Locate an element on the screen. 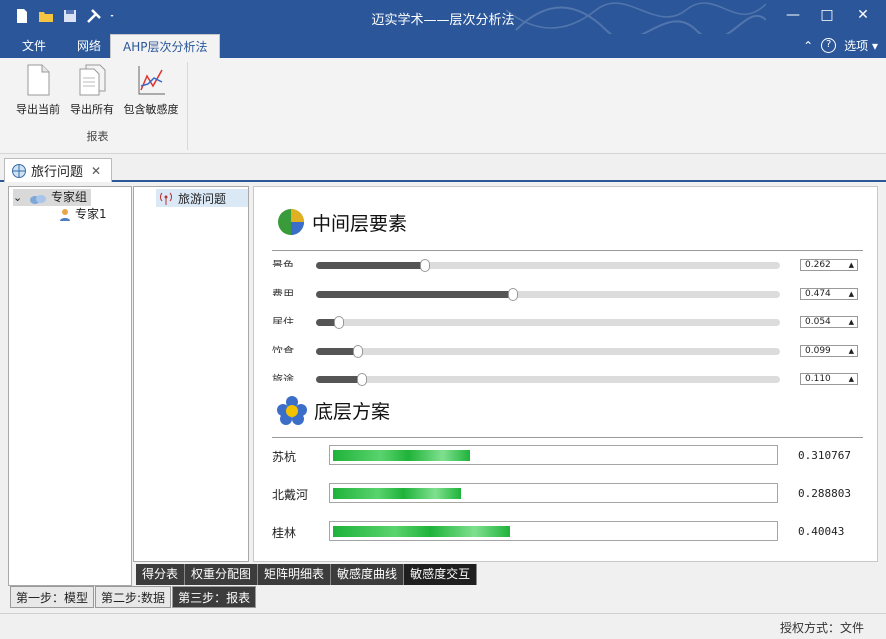 This screenshot has width=886, height=639. list-item-problem: 旅游问题 is located at coordinates (202, 198).